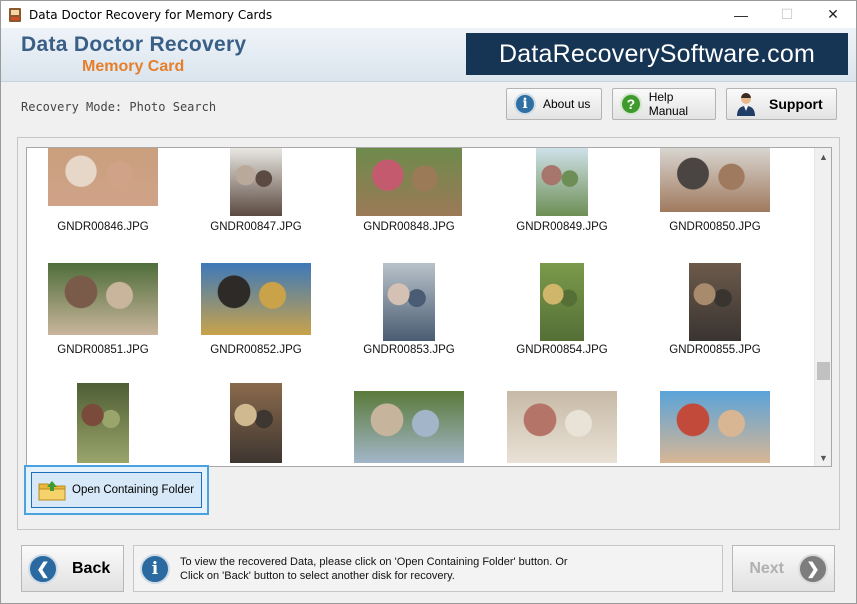 The height and width of the screenshot is (604, 857). Describe the element at coordinates (133, 490) in the screenshot. I see `open-folder-label: Open Containing Folder` at that location.